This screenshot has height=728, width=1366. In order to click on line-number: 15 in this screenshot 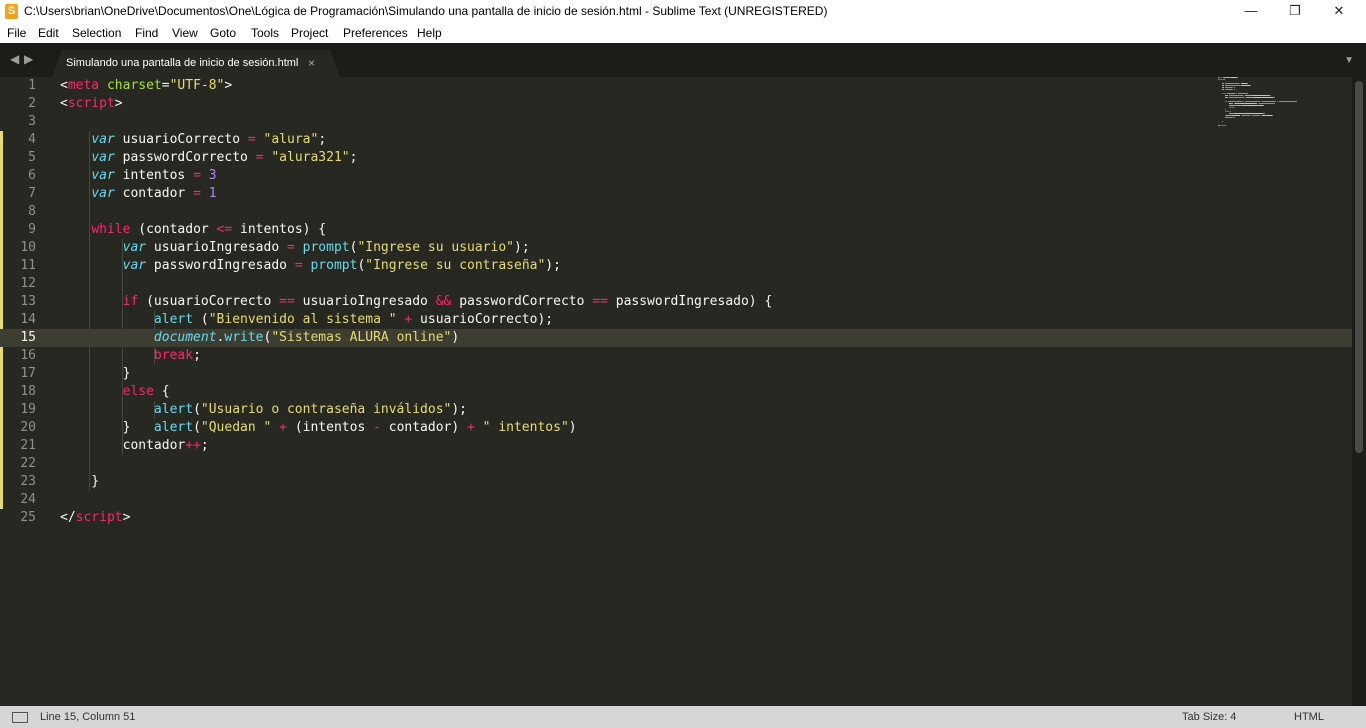, I will do `click(28, 337)`.